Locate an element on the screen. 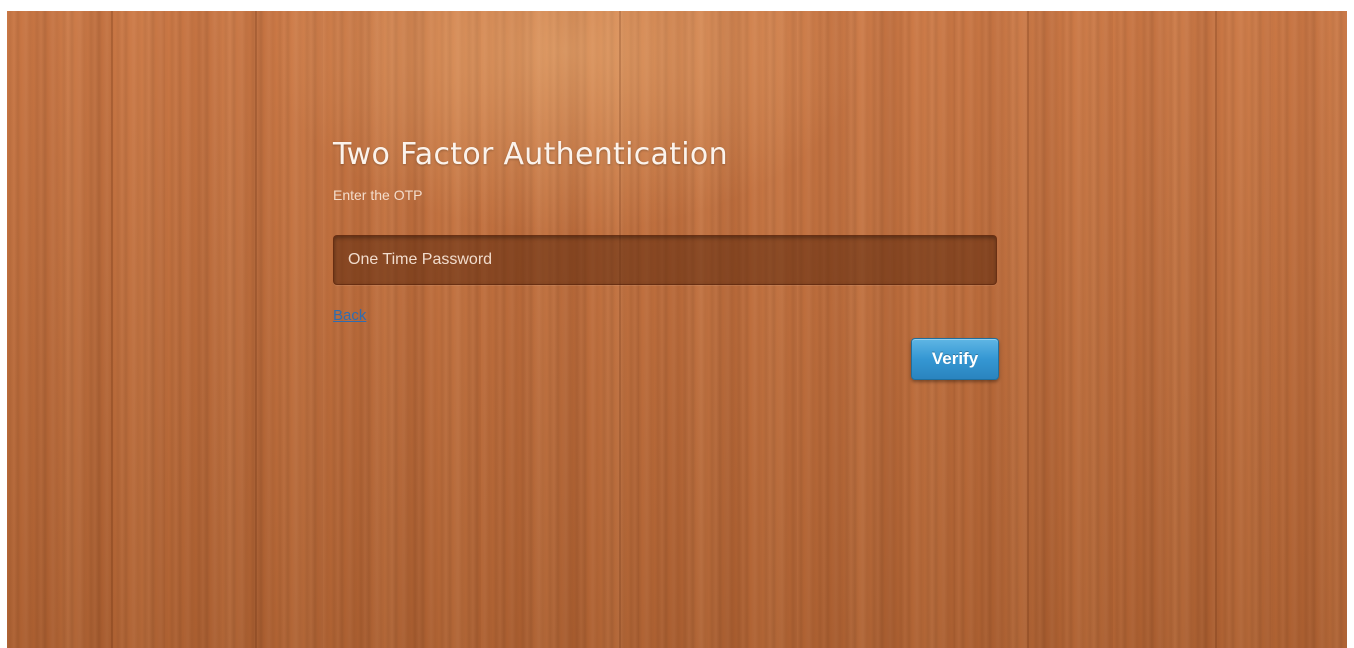 Image resolution: width=1354 pixels, height=648 pixels. verify-button: Verify is located at coordinates (955, 359).